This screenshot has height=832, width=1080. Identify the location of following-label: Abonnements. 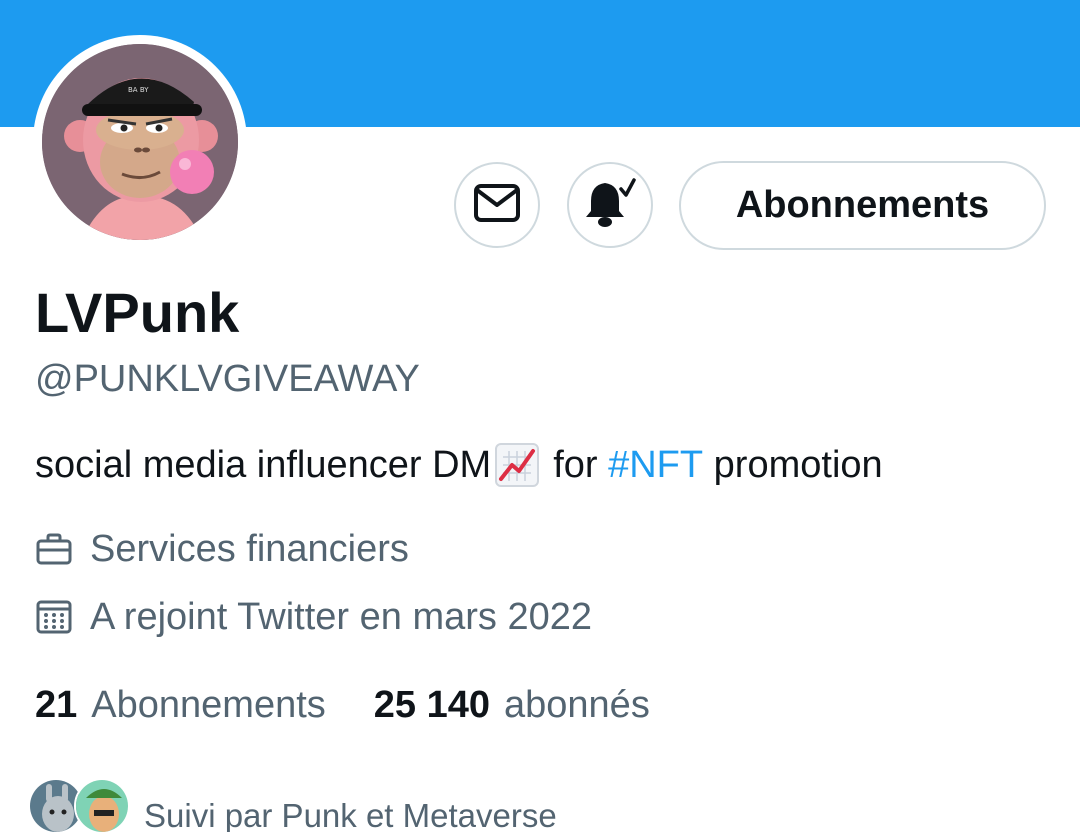
(208, 705).